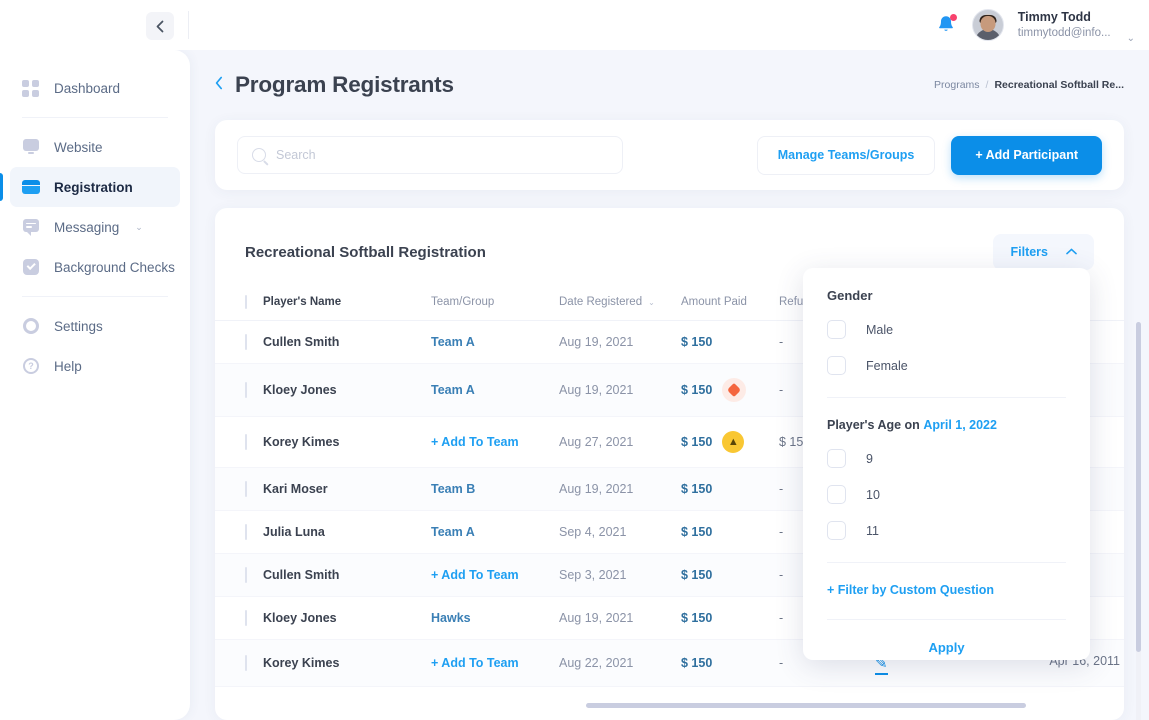 This screenshot has height=720, width=1149. Describe the element at coordinates (946, 494) in the screenshot. I see `filter-age-10: 10` at that location.